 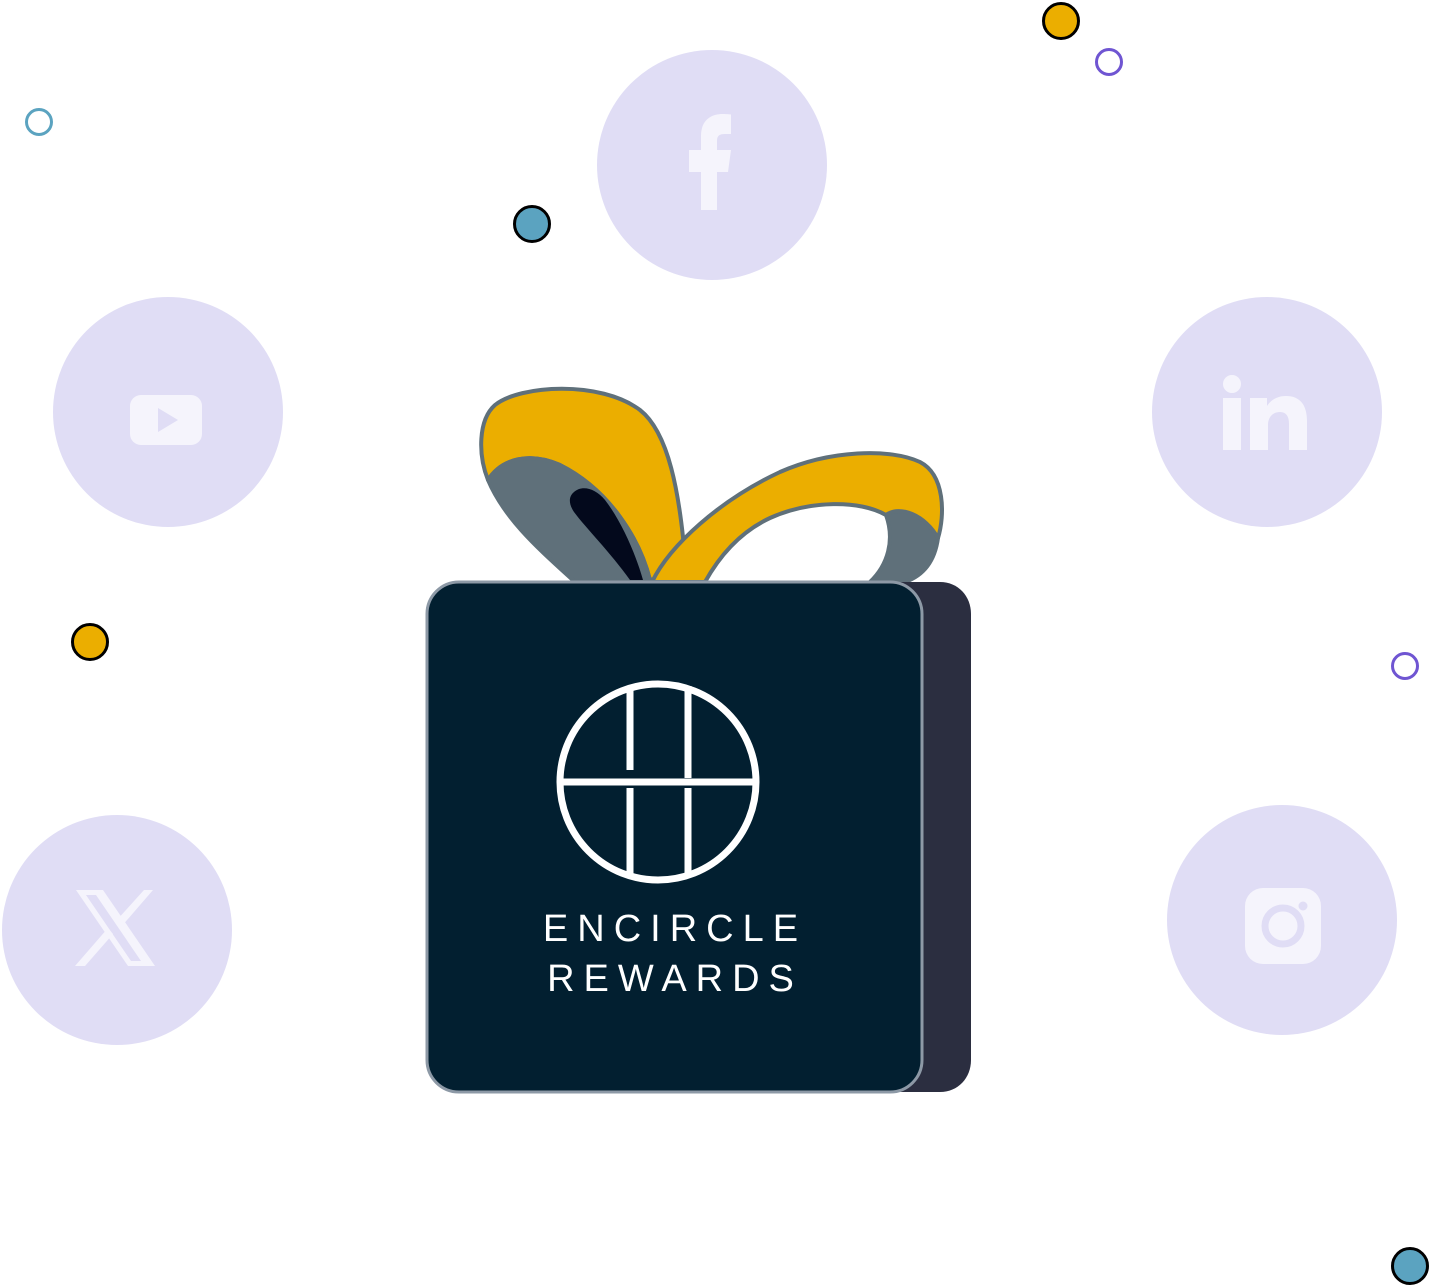 I want to click on brand-name-line1: ENCIRCLE, so click(x=675, y=929).